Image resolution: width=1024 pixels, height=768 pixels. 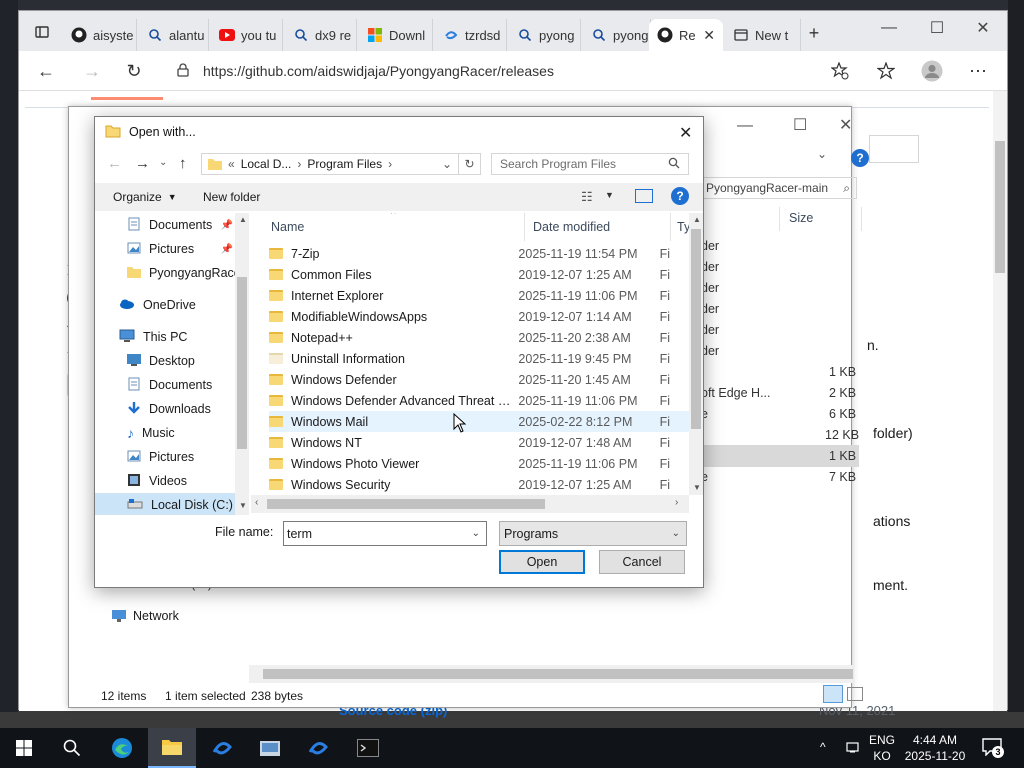 I want to click on file-row: 7-Zip 2025-11-19 11:54 PM Fi, so click(x=479, y=253).